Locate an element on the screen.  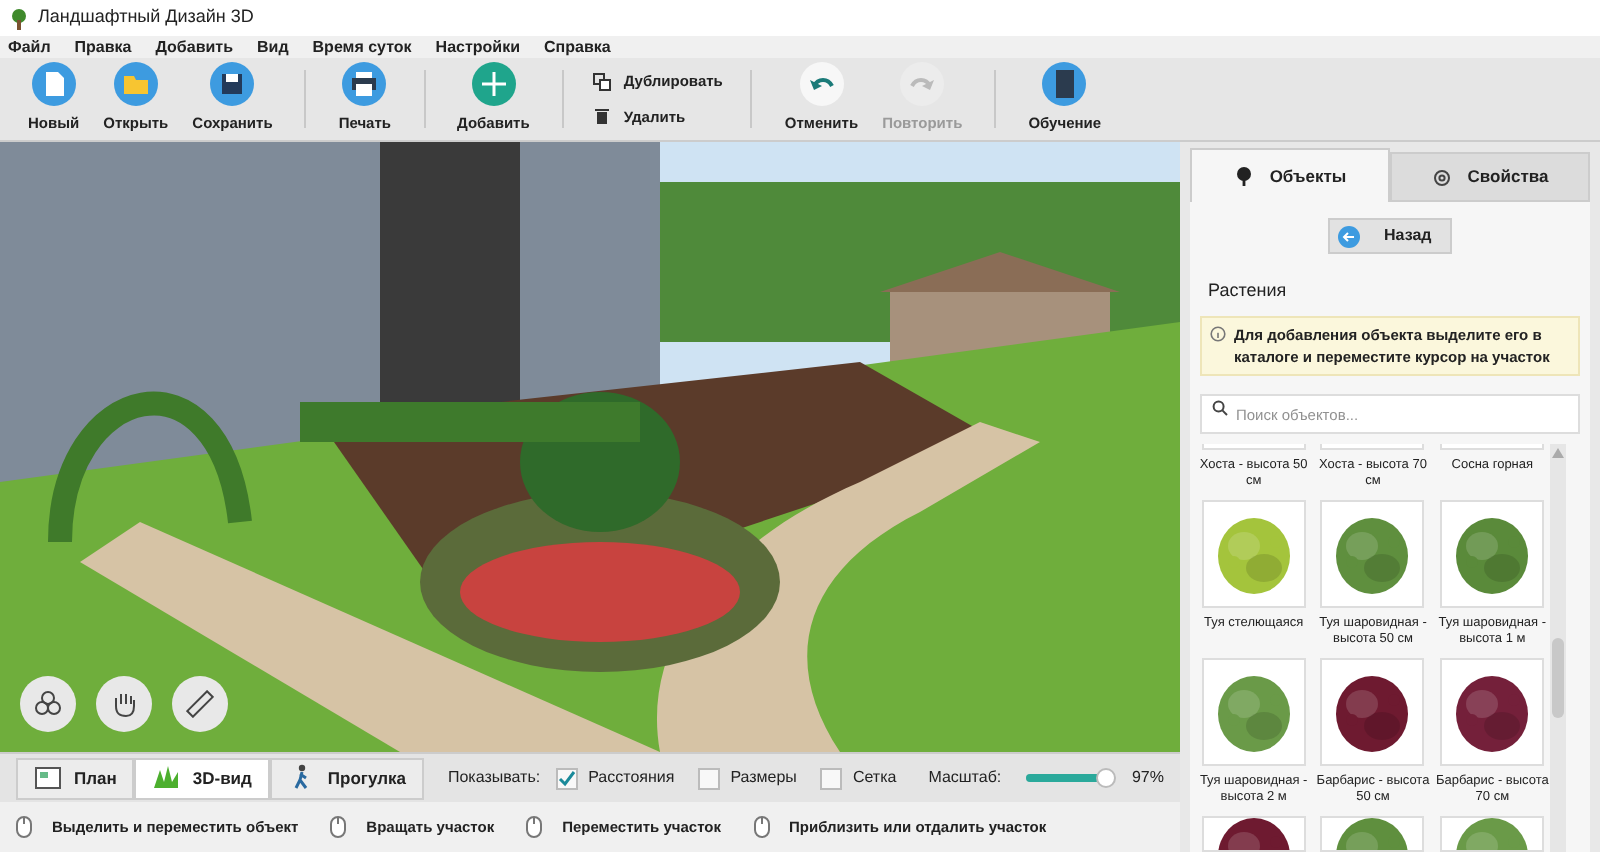
hand-icon is located at coordinates (124, 704).